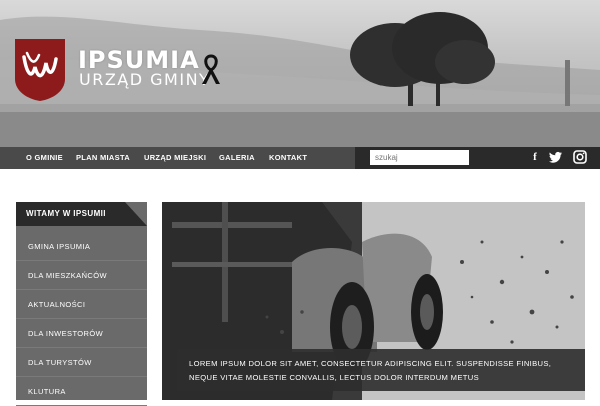 The width and height of the screenshot is (600, 406). Describe the element at coordinates (81, 391) in the screenshot. I see `sidebar-item-klutura: KLUTURA` at that location.